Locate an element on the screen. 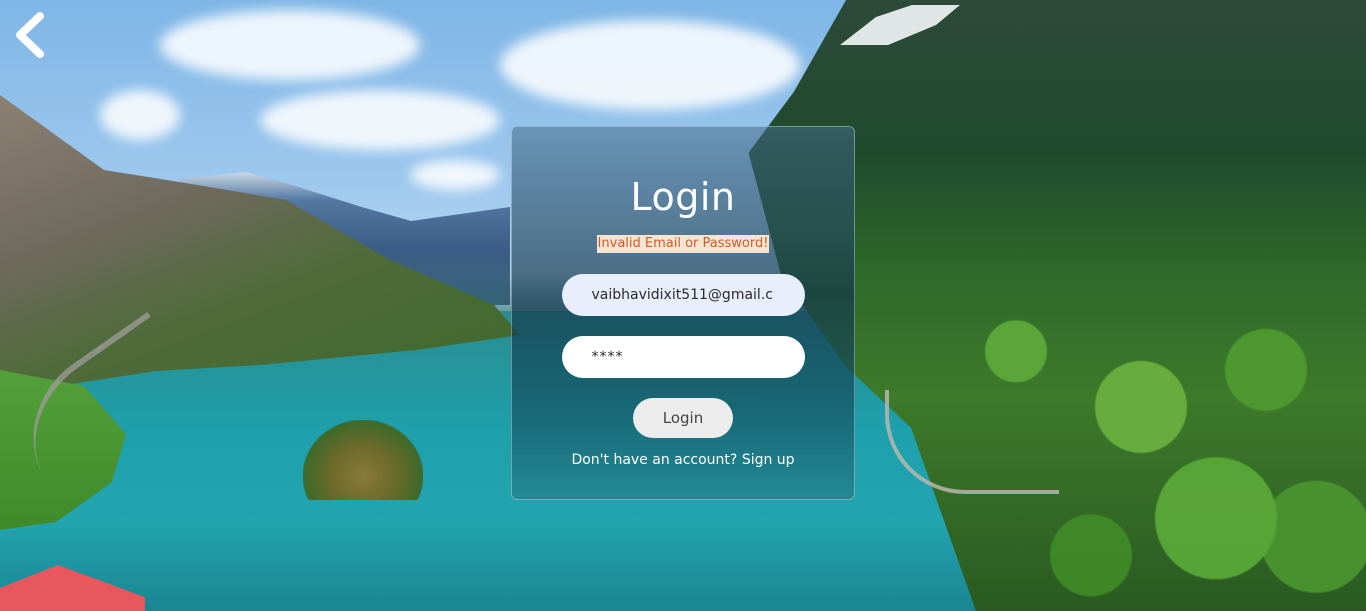  signup-link: Sign up is located at coordinates (768, 460).